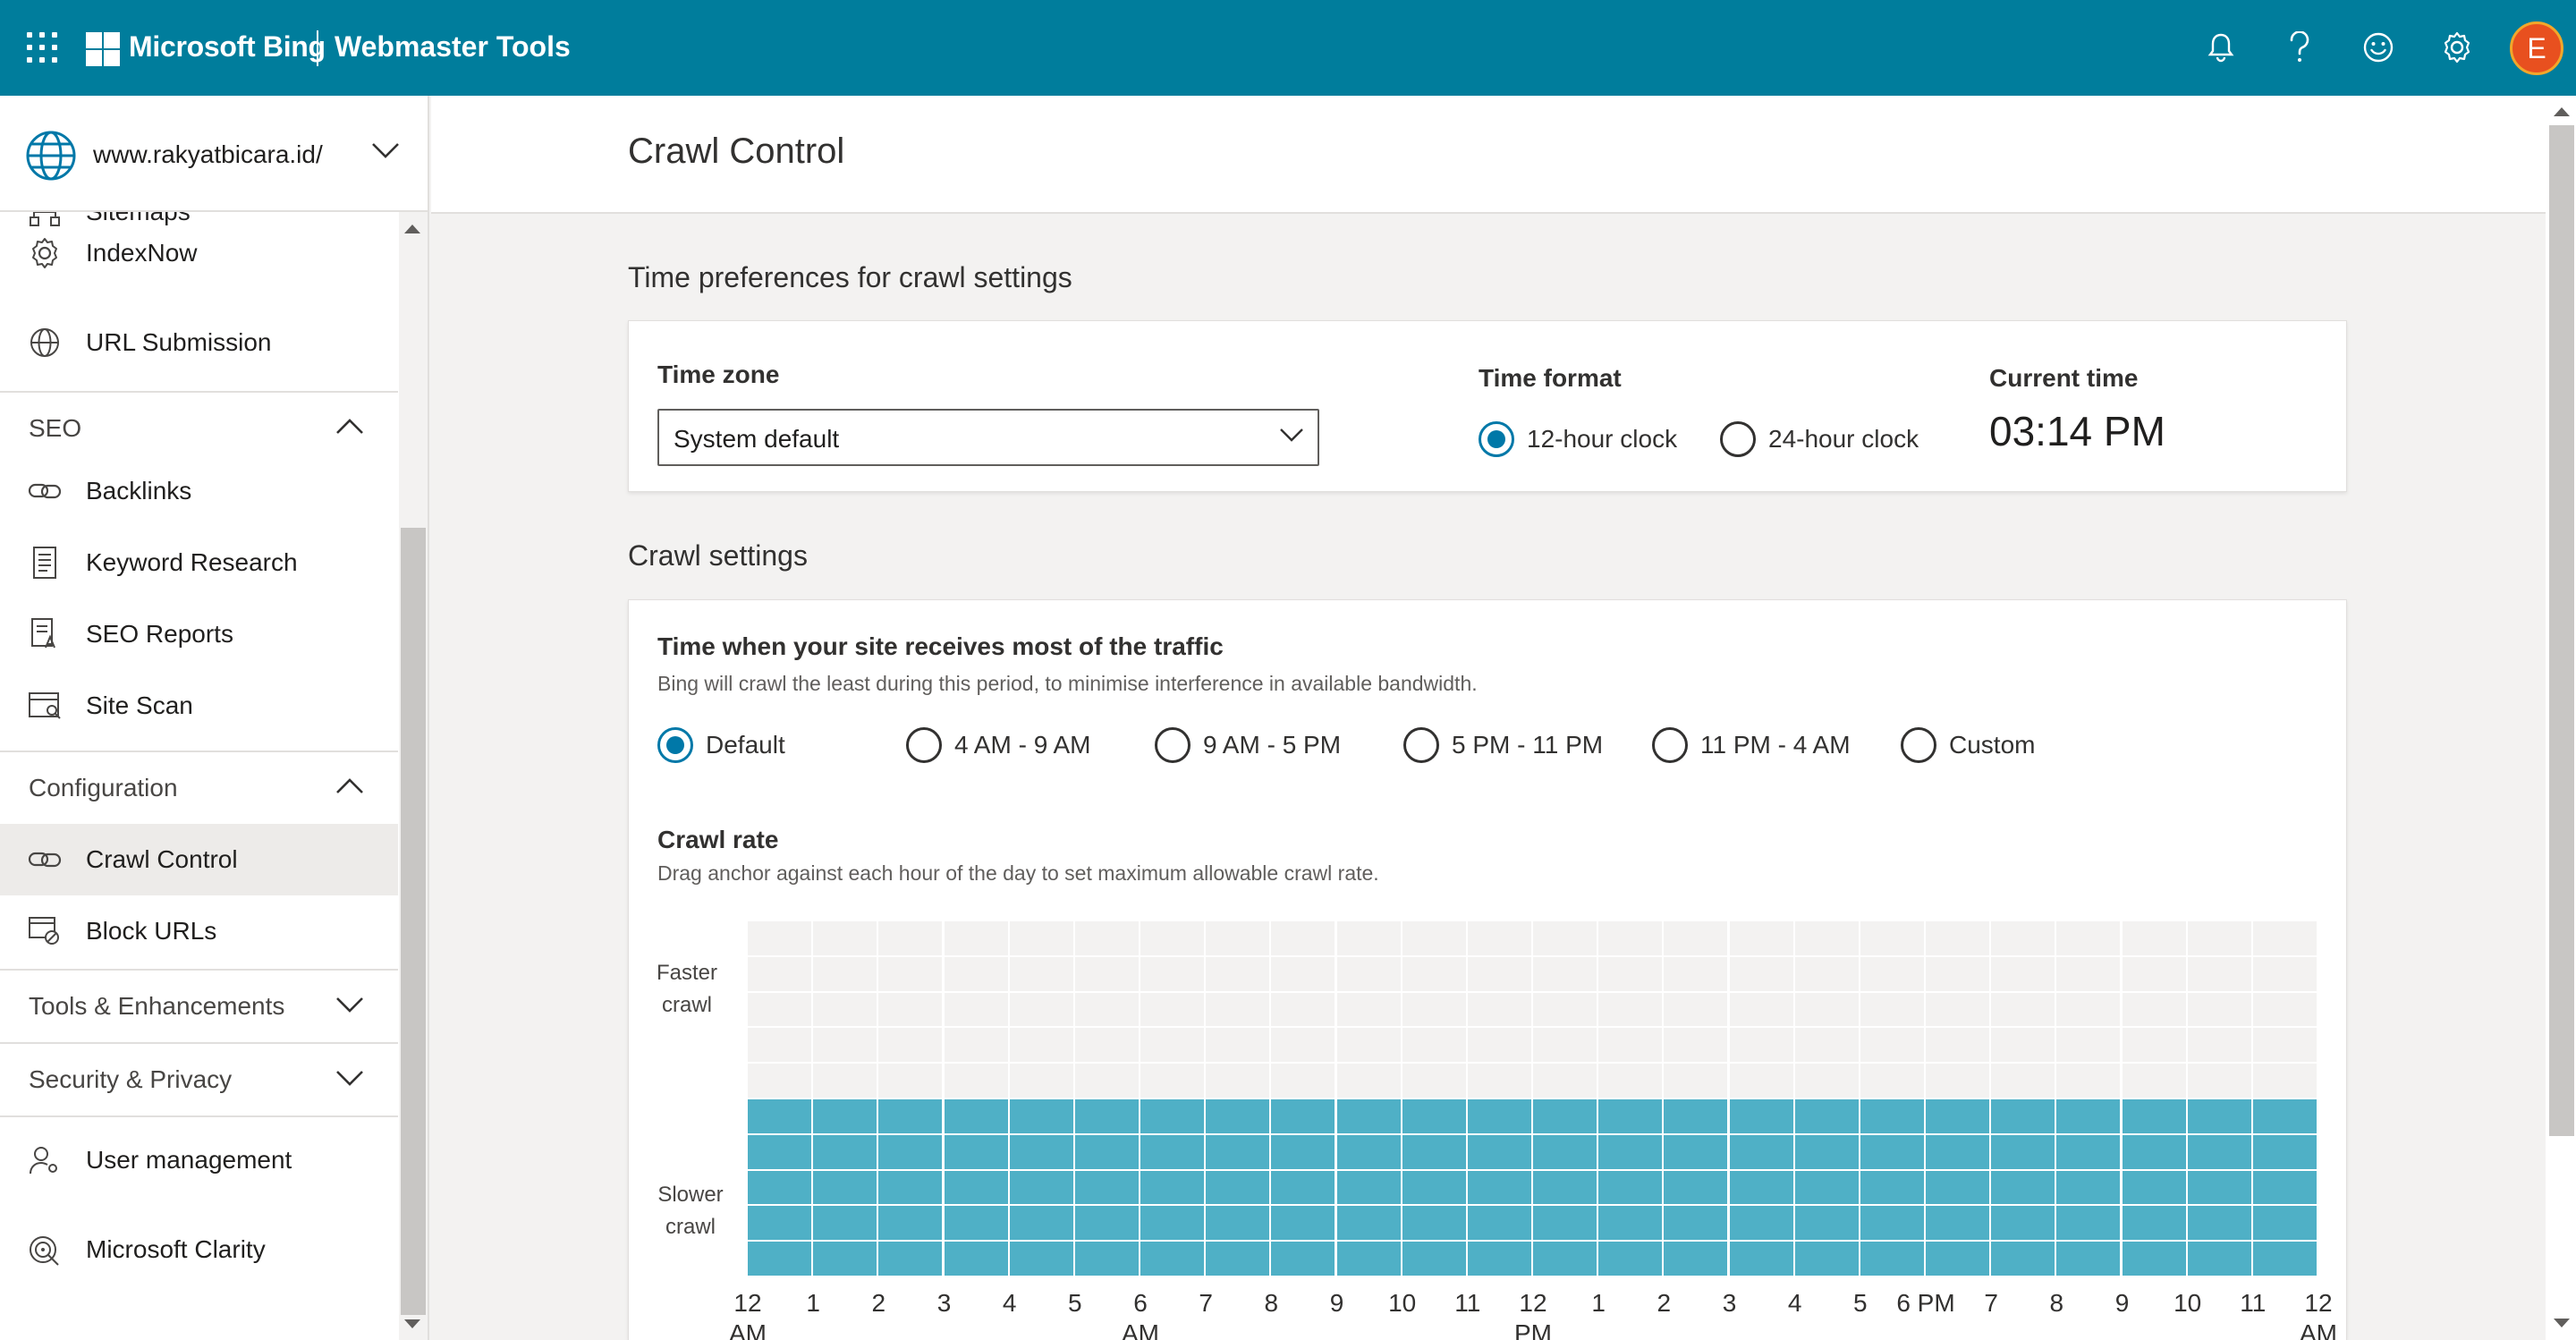 This screenshot has width=2576, height=1340. What do you see at coordinates (2220, 47) in the screenshot?
I see `bell-icon` at bounding box center [2220, 47].